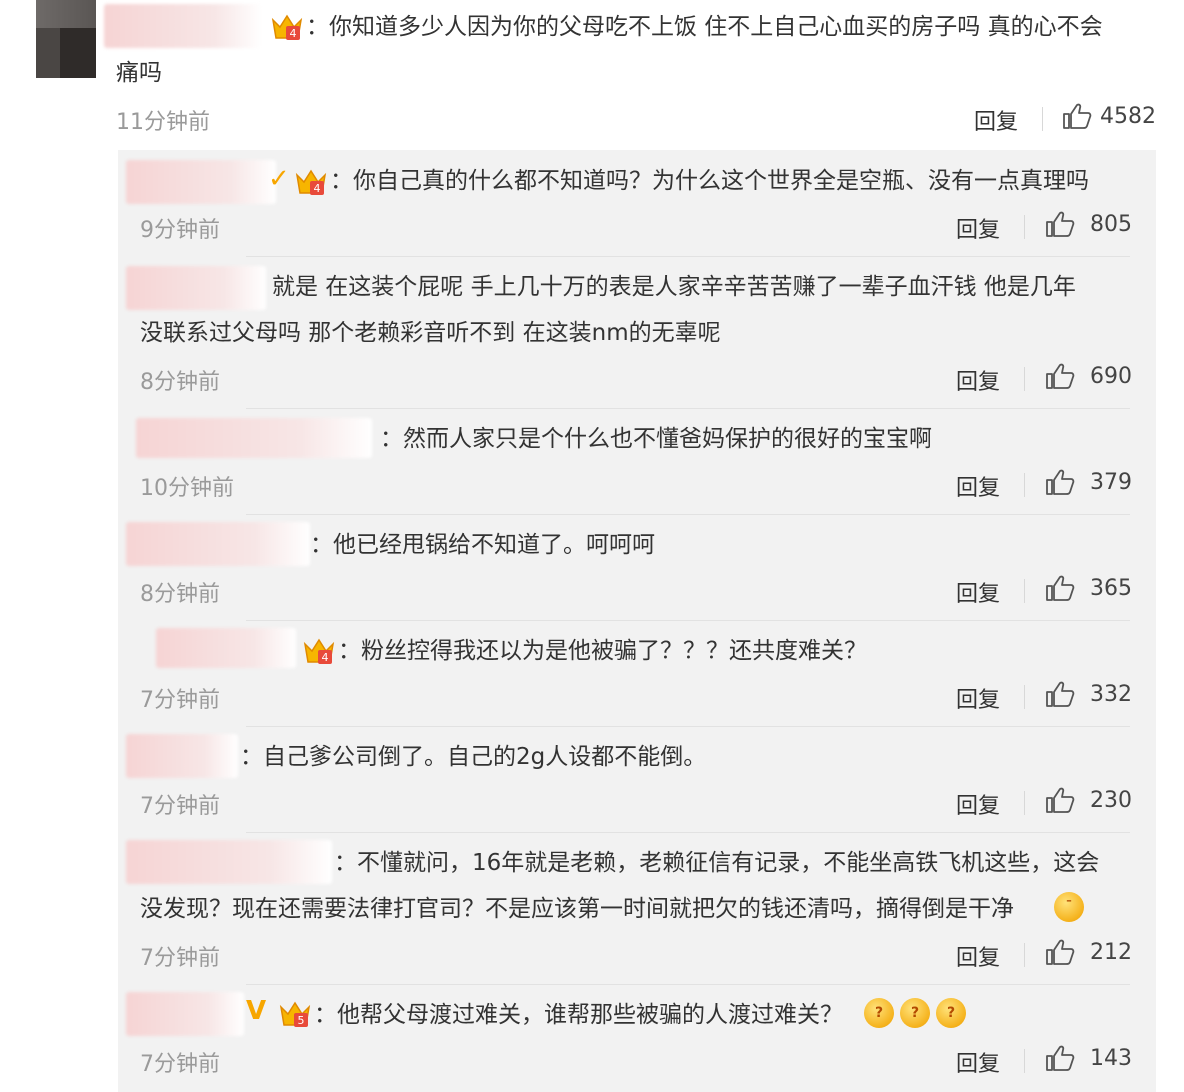 The width and height of the screenshot is (1184, 1092). Describe the element at coordinates (430, 333) in the screenshot. I see `reply-text-cont: 没联系过父母吗 那个老赖彩音听不到 在这装nm的无辜呢` at that location.